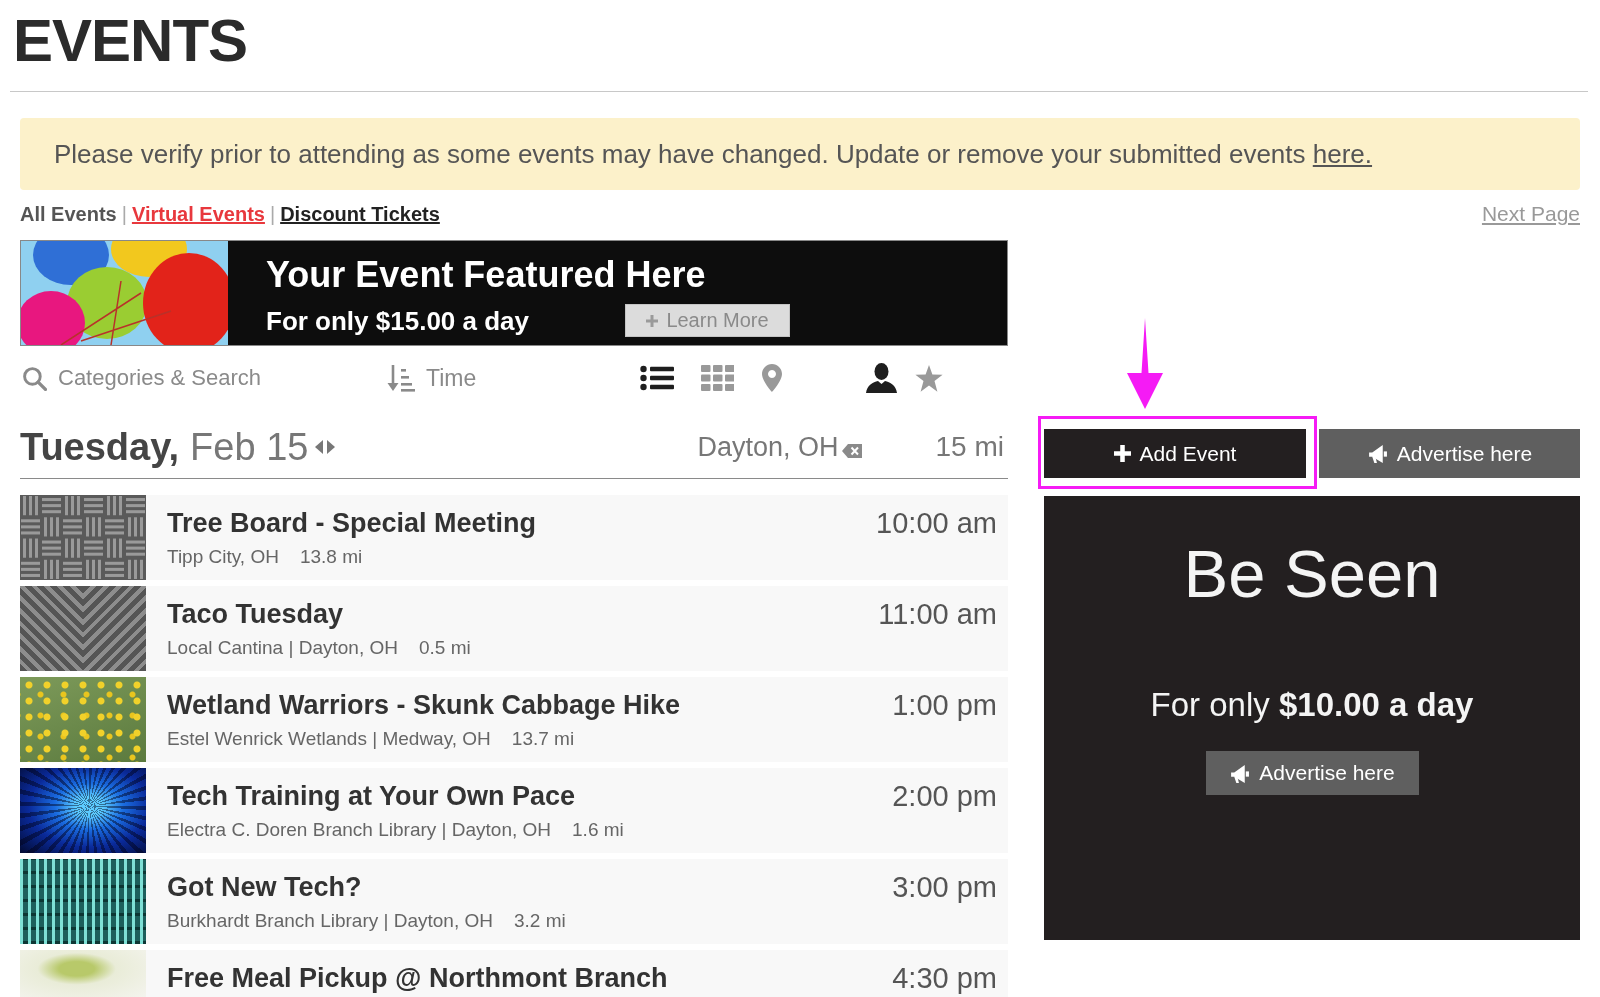 This screenshot has width=1600, height=997. What do you see at coordinates (424, 705) in the screenshot?
I see `event-title: Wetland Warriors - Skunk Cabbage Hike` at bounding box center [424, 705].